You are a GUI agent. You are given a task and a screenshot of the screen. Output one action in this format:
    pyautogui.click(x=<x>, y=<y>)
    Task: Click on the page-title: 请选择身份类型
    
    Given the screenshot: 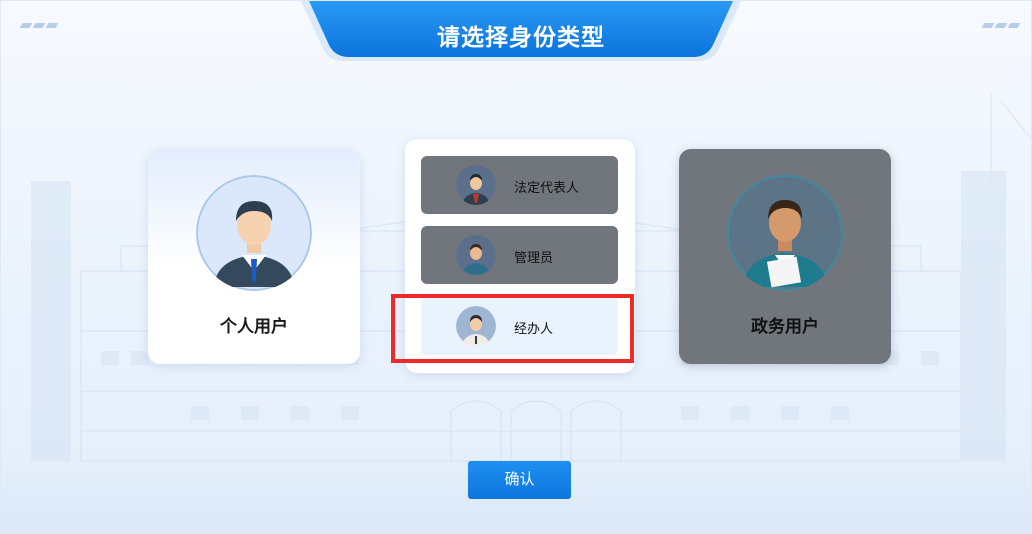 What is the action you would take?
    pyautogui.click(x=521, y=38)
    